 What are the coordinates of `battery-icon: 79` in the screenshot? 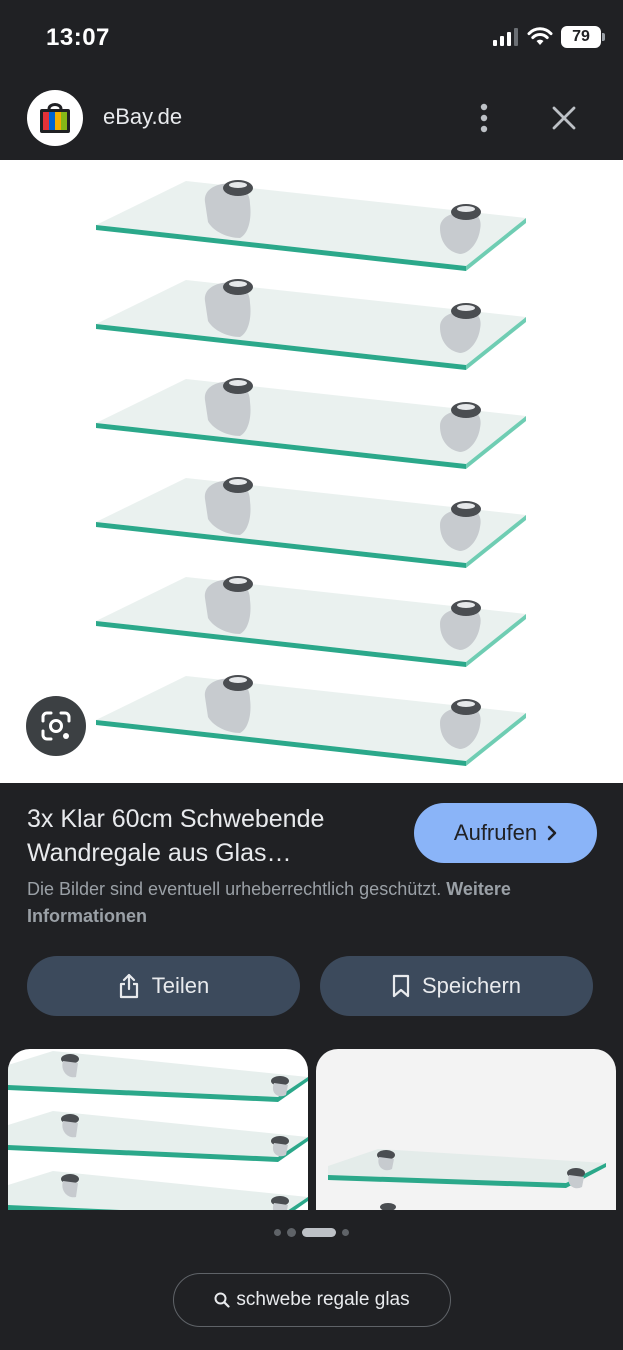 It's located at (583, 37).